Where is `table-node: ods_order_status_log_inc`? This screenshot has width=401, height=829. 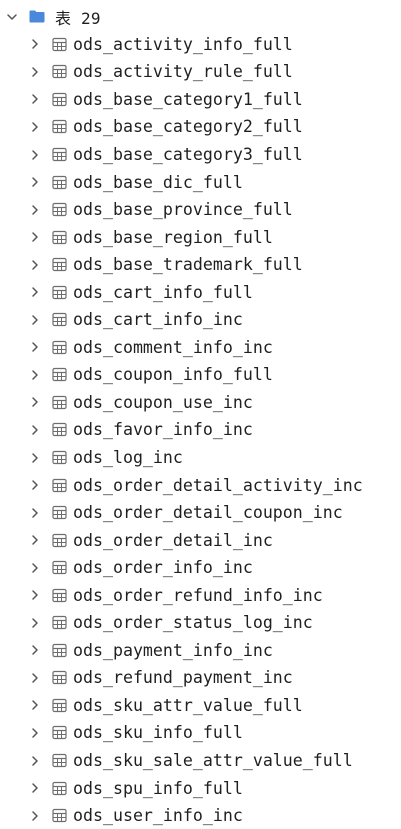 table-node: ods_order_status_log_inc is located at coordinates (200, 623).